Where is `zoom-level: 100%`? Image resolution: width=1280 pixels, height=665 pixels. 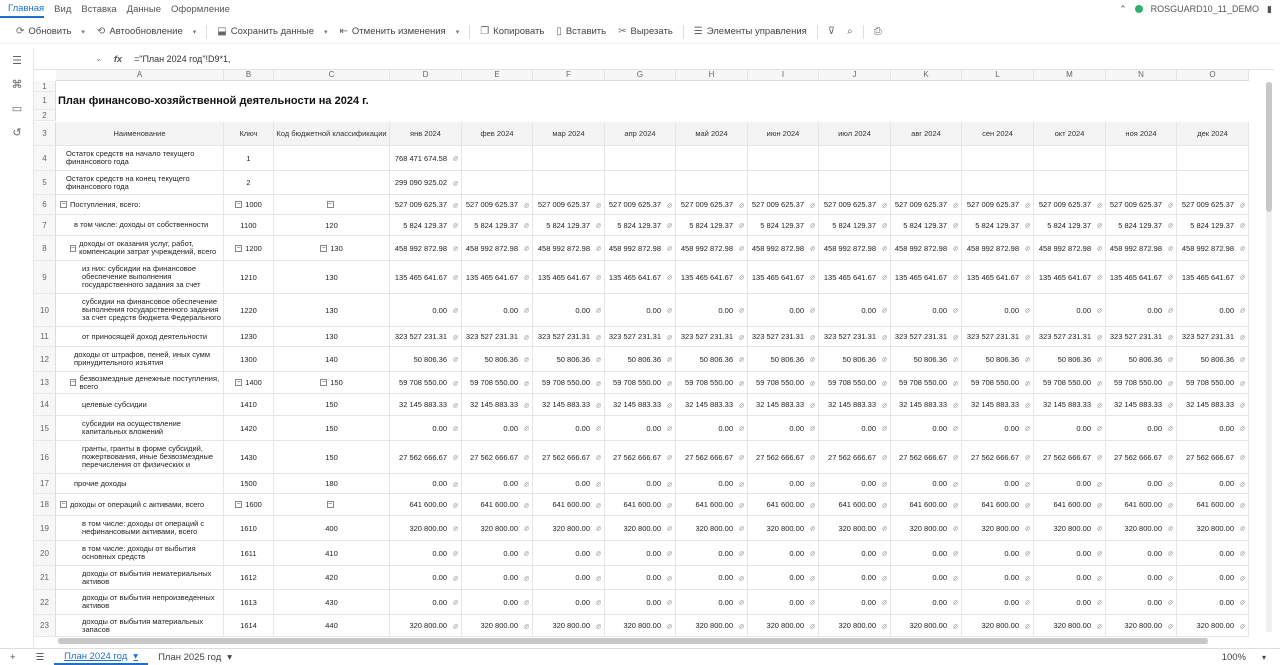 zoom-level: 100% is located at coordinates (1234, 657).